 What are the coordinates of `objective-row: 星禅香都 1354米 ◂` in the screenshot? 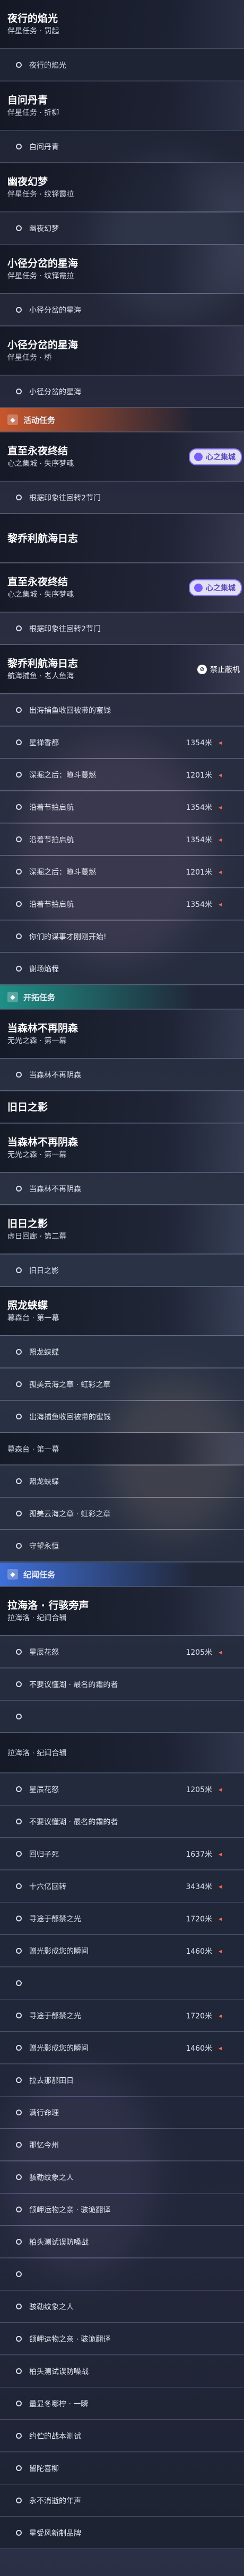 It's located at (122, 742).